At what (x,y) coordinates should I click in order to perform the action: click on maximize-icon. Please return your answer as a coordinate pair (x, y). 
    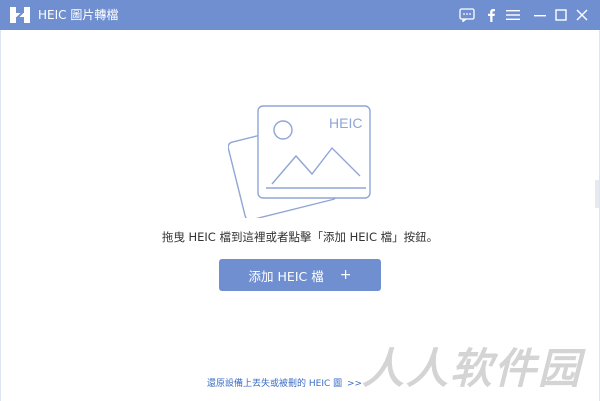
    Looking at the image, I should click on (561, 15).